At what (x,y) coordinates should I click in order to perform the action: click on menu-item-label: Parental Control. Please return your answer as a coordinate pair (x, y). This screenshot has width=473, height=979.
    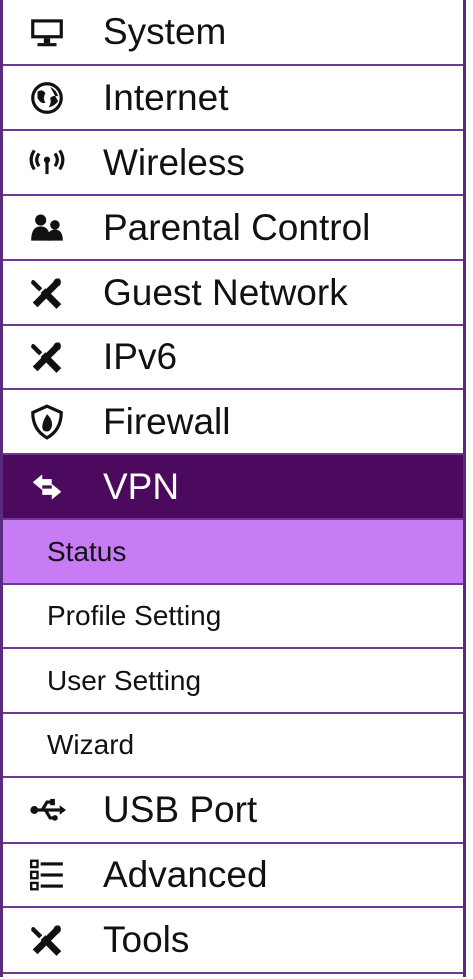
    Looking at the image, I should click on (237, 227).